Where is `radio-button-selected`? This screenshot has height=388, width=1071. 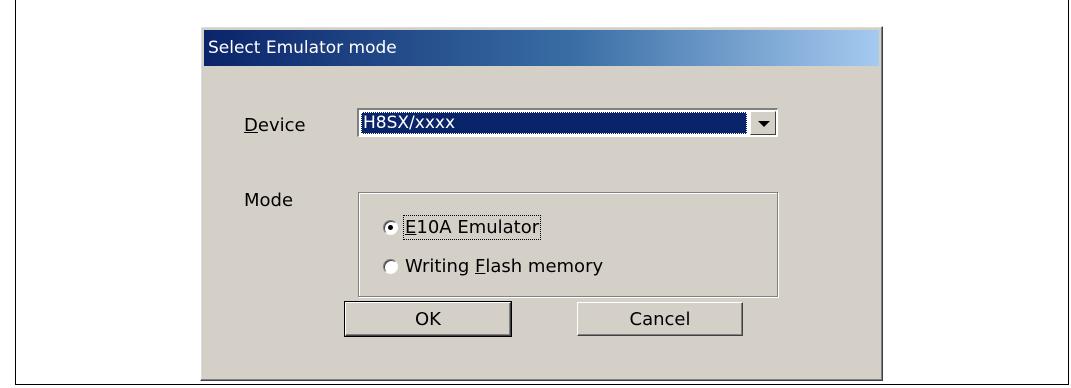 radio-button-selected is located at coordinates (390, 227).